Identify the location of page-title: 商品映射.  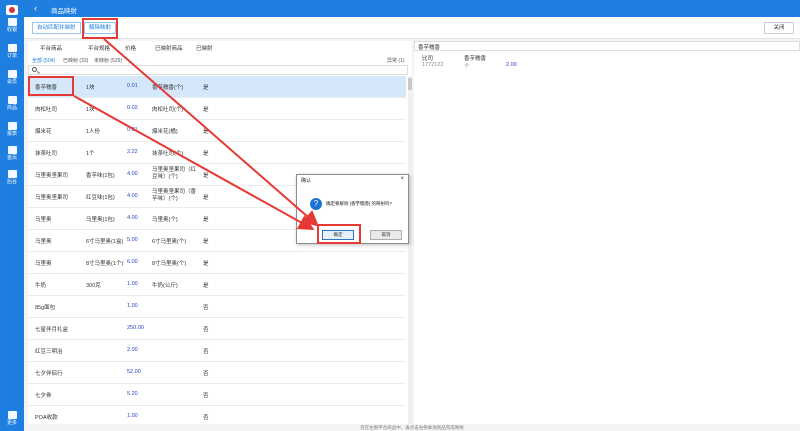
(64, 11).